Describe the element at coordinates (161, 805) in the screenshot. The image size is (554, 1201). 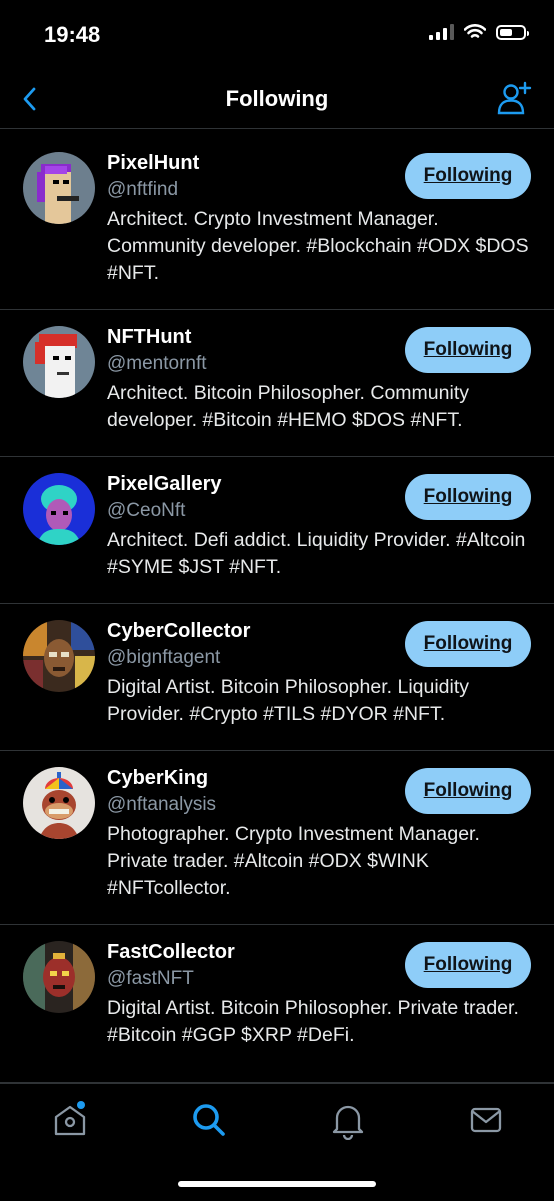
I see `user-handle: @nftanalysis` at that location.